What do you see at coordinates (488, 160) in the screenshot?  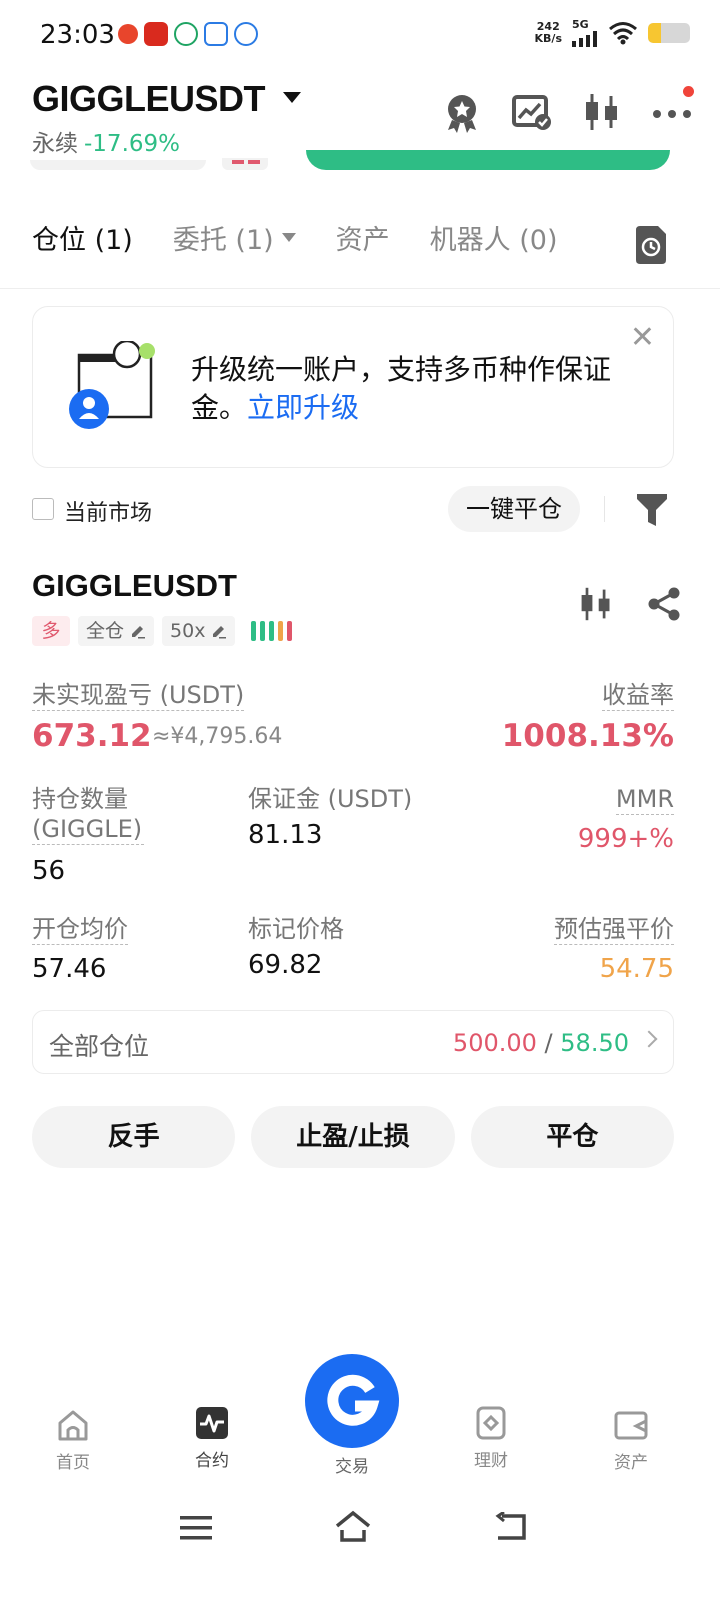 I see `scrolled-buy-button-edge` at bounding box center [488, 160].